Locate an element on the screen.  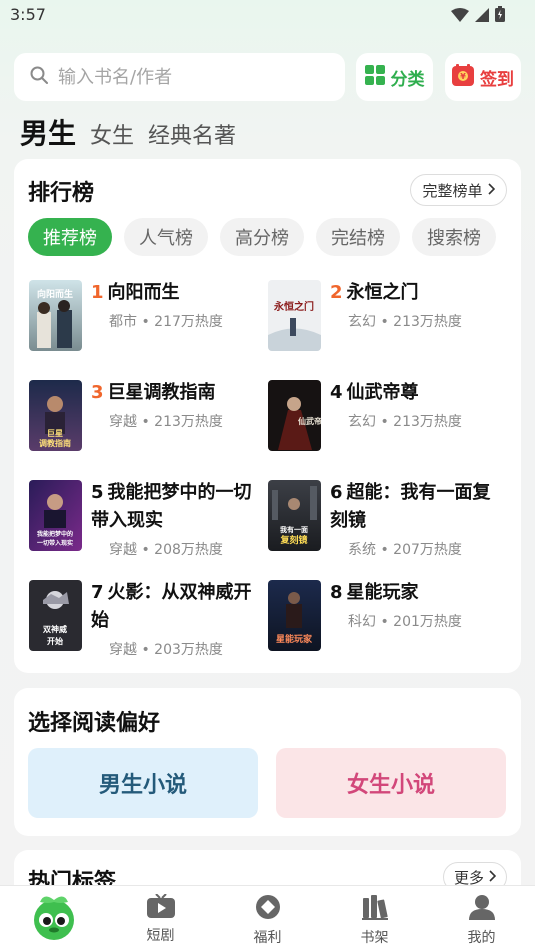
book-title: 5 我能把梦中的一切带入现实 is located at coordinates (178, 507).